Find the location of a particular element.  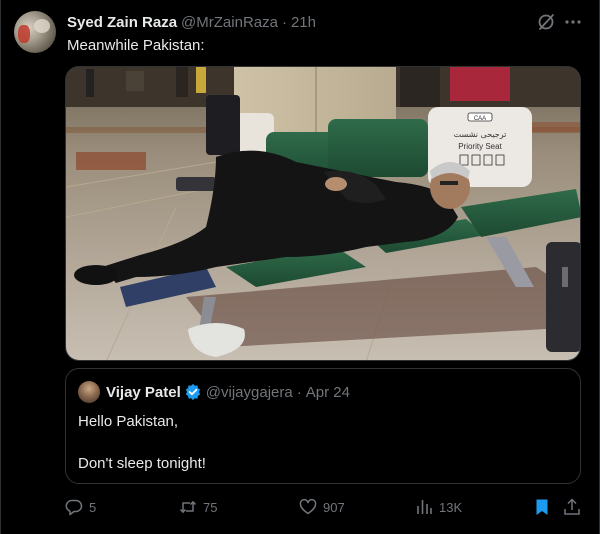

quote-text-line-2: Don't sleep tonight! is located at coordinates (142, 463).